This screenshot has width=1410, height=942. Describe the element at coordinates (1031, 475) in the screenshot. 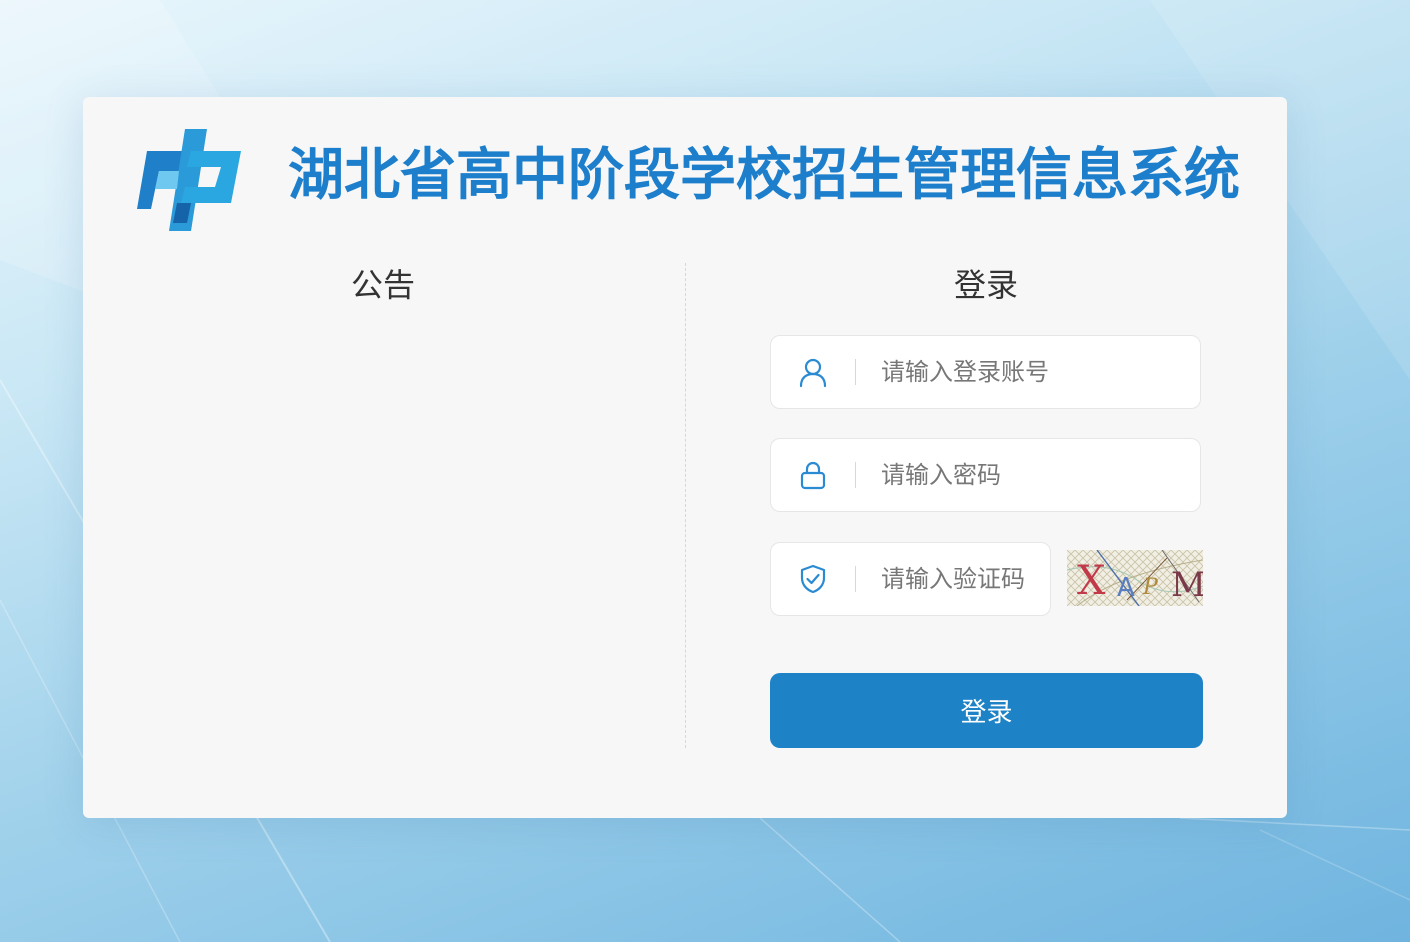

I see `password-input` at that location.